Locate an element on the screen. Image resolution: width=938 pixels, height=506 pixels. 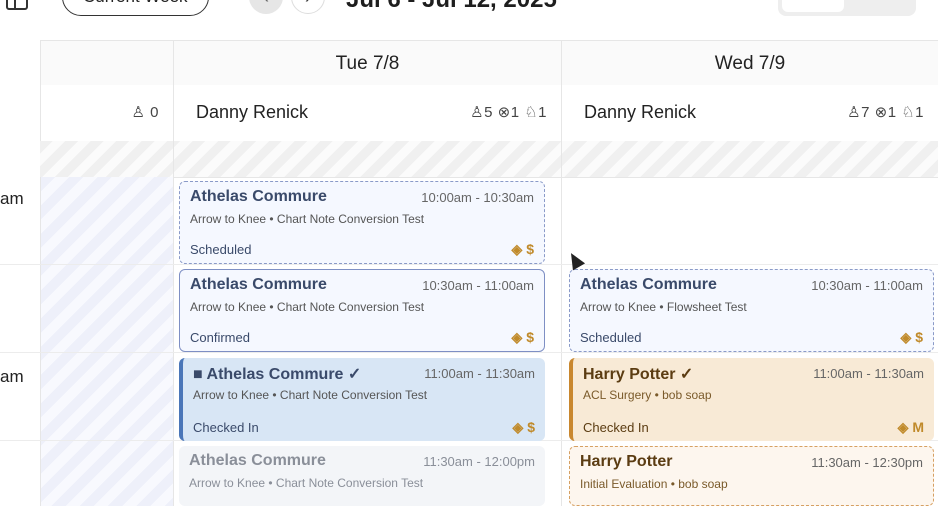
appointment-time: 11:30am - 12:30pm is located at coordinates (867, 462).